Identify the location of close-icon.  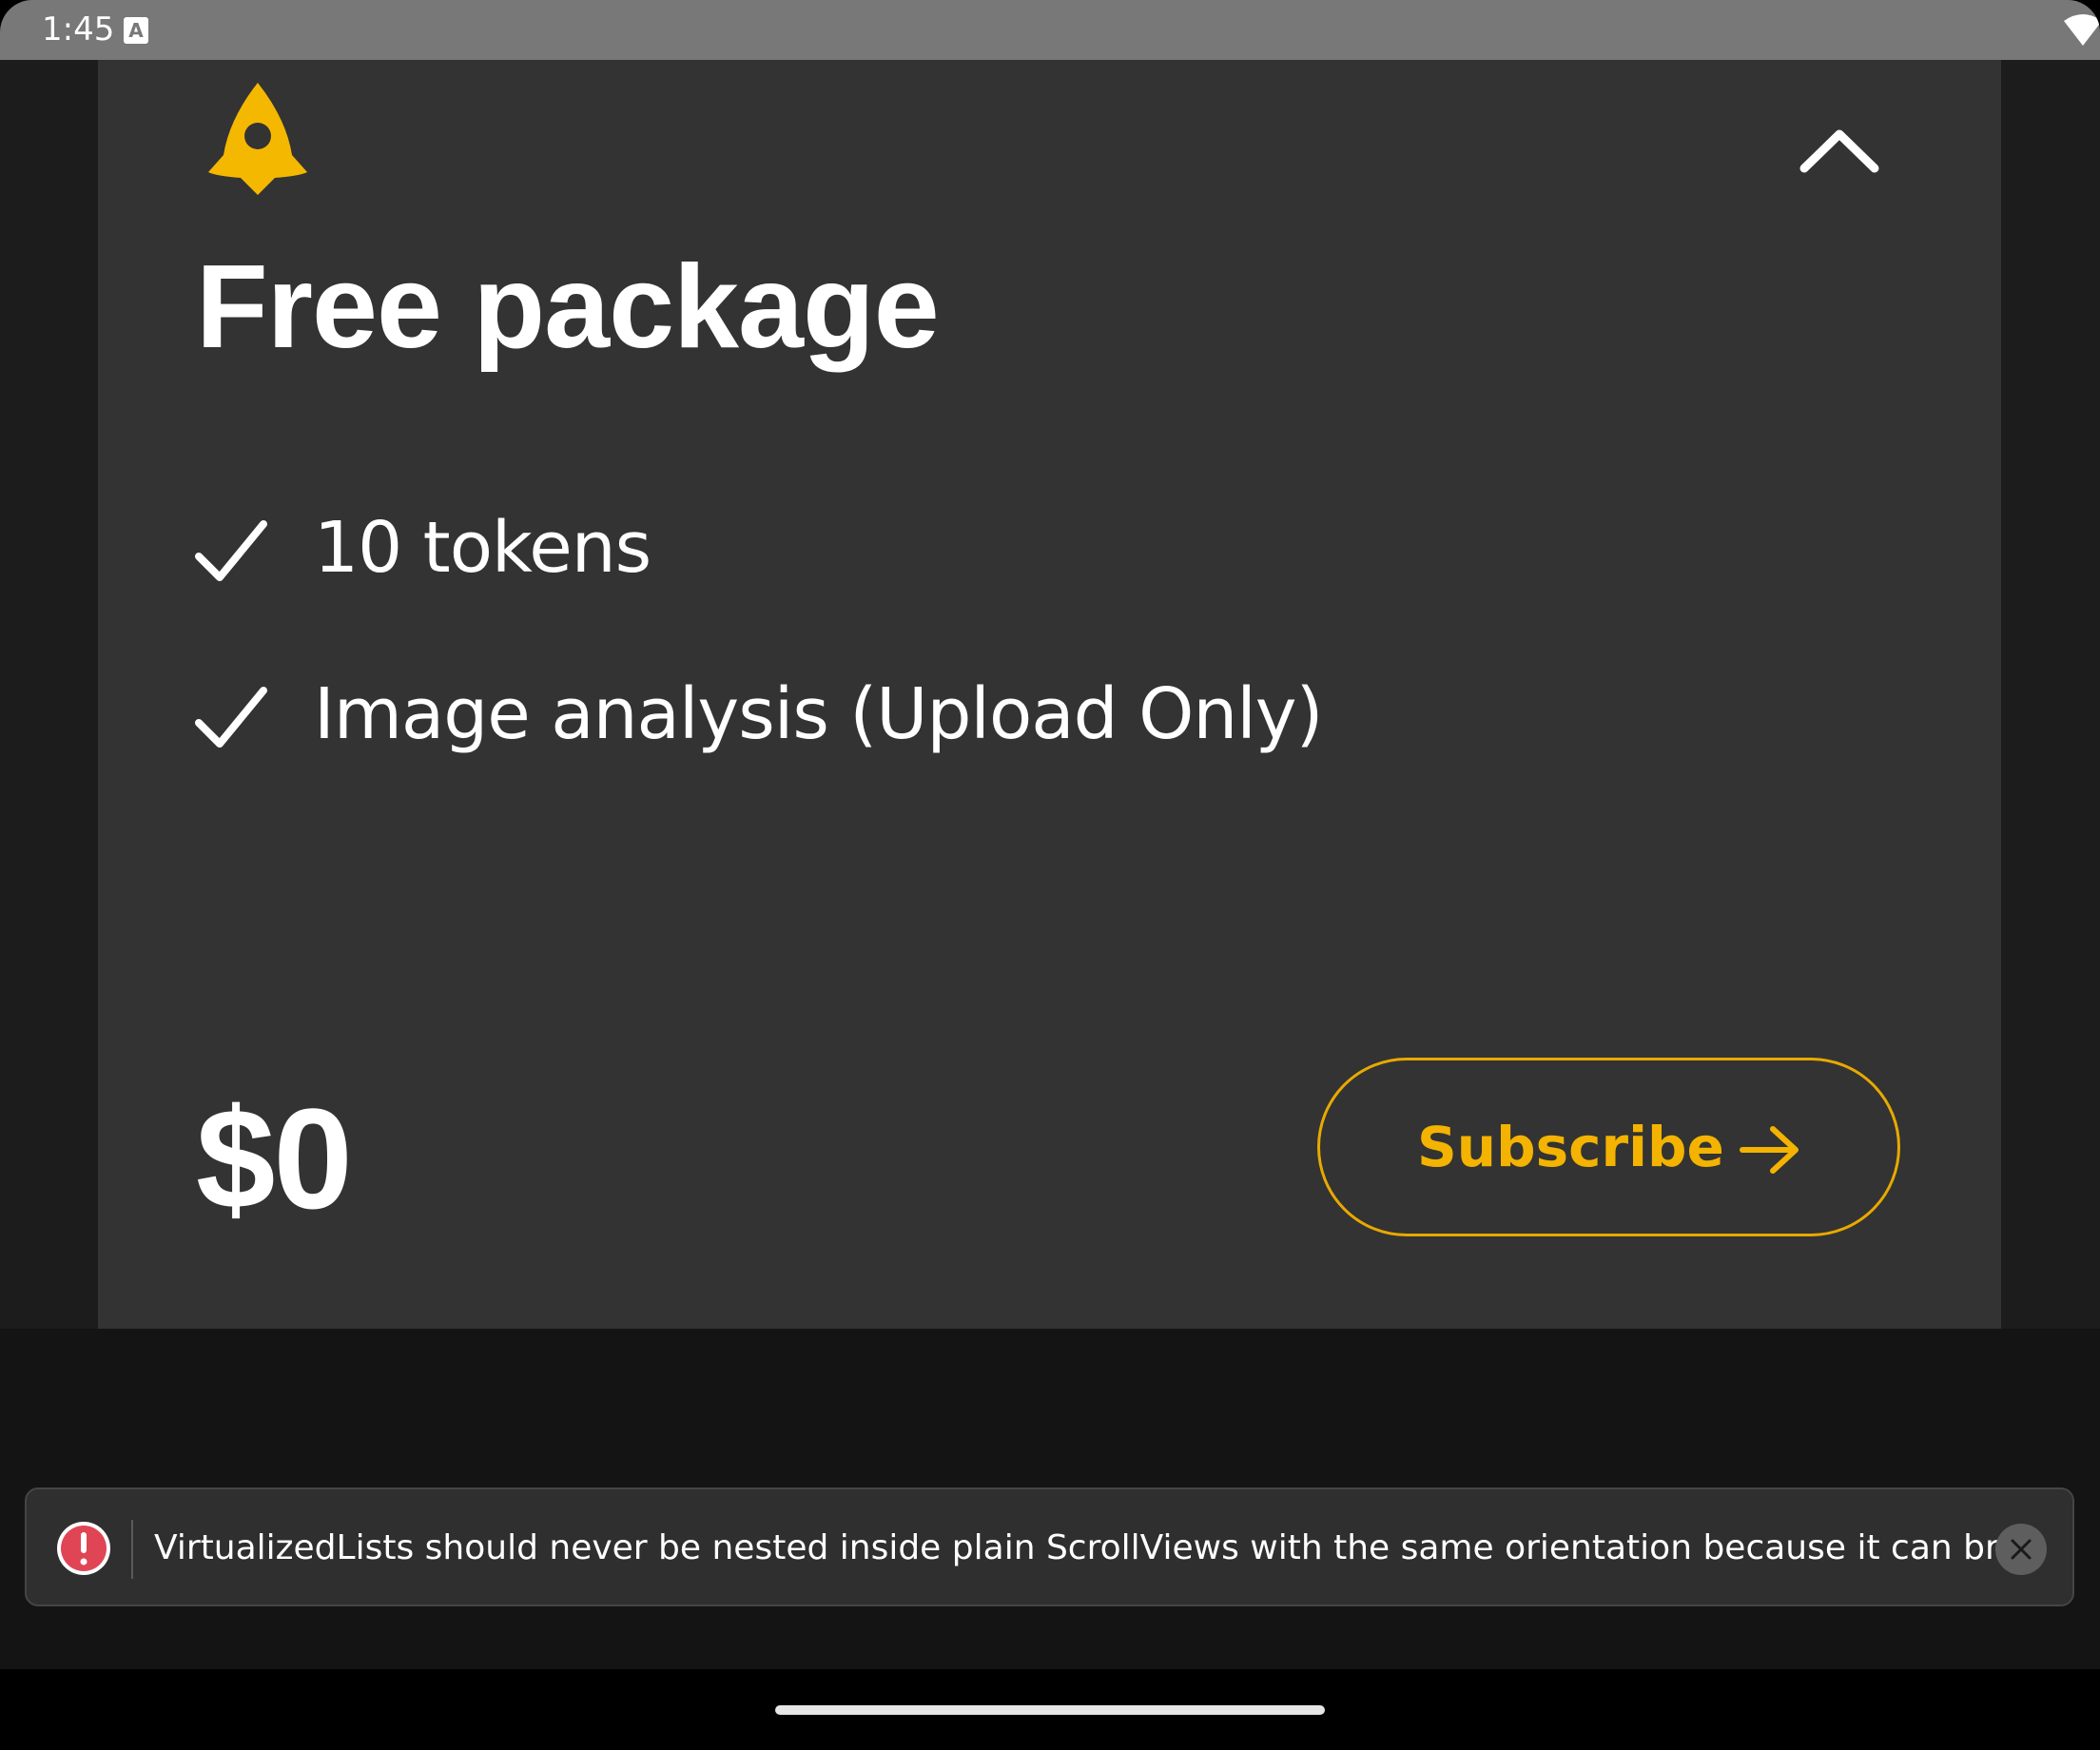
(2021, 1549).